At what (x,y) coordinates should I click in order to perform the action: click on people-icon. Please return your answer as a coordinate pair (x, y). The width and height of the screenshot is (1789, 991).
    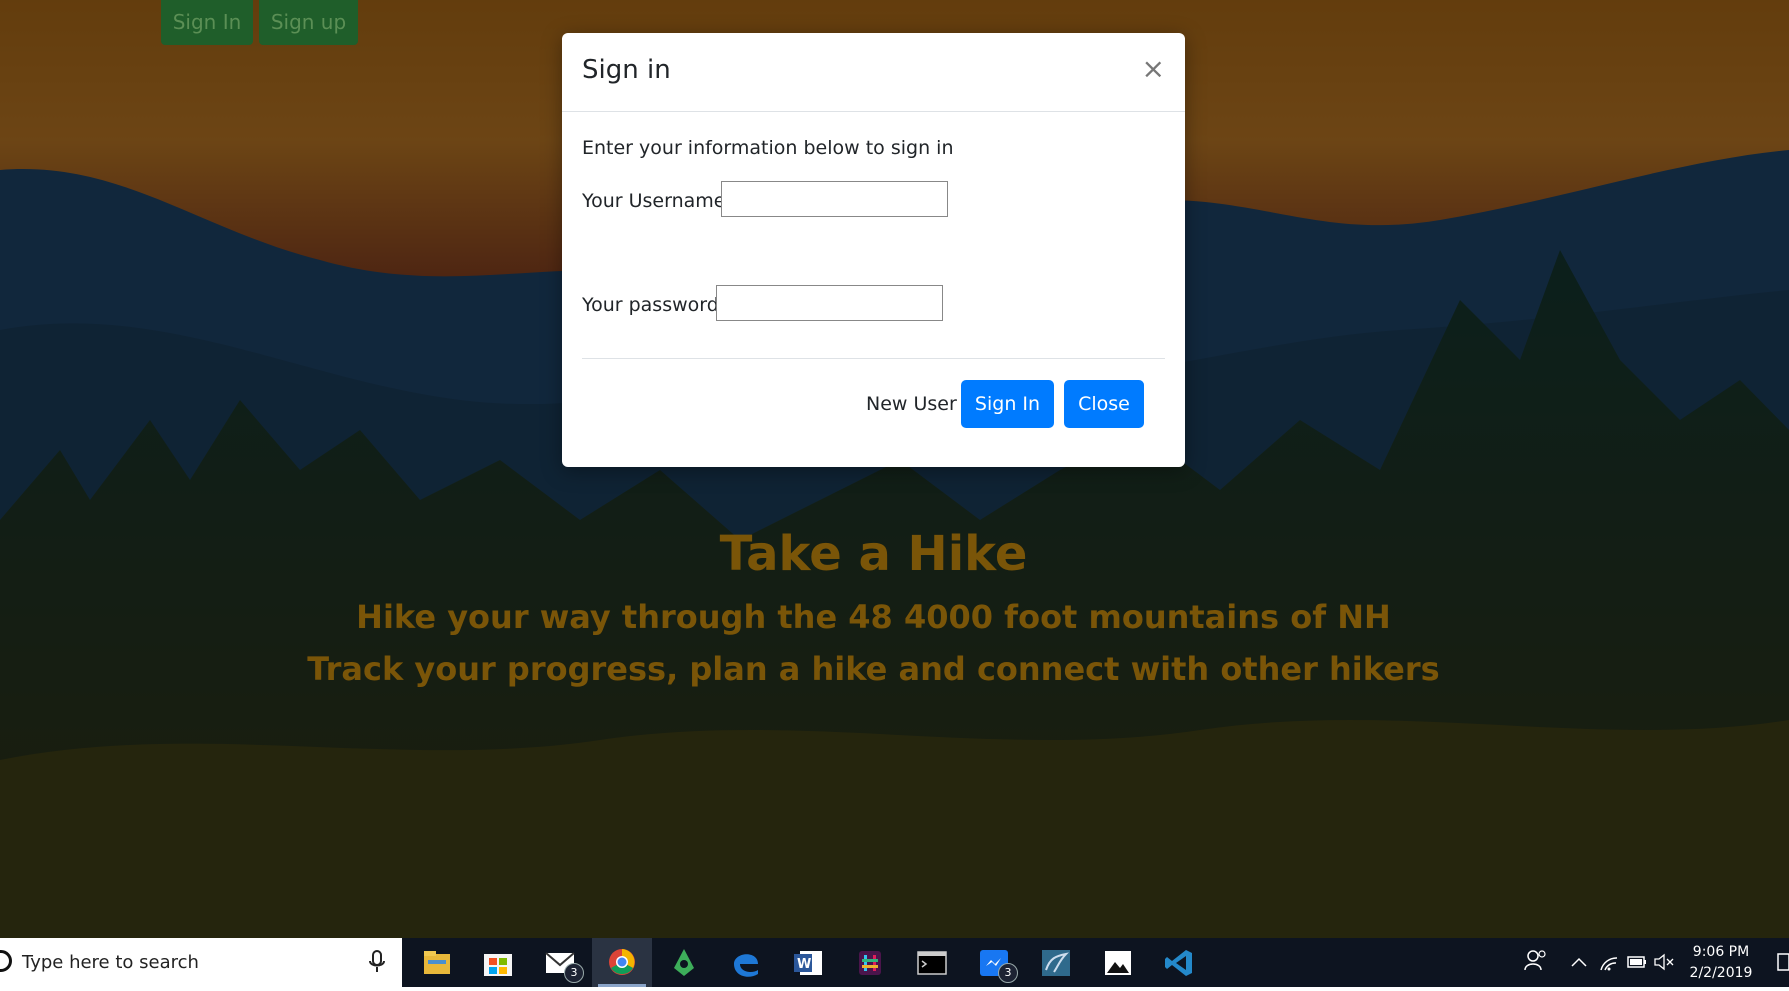
    Looking at the image, I should click on (1535, 962).